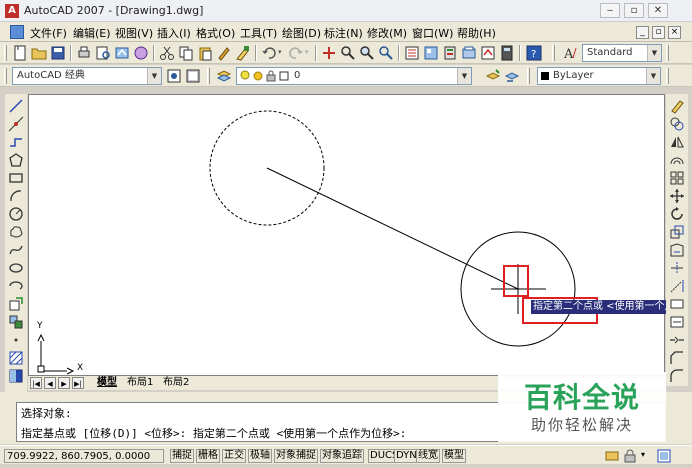  What do you see at coordinates (107, 383) in the screenshot?
I see `tab-model: 模型` at bounding box center [107, 383].